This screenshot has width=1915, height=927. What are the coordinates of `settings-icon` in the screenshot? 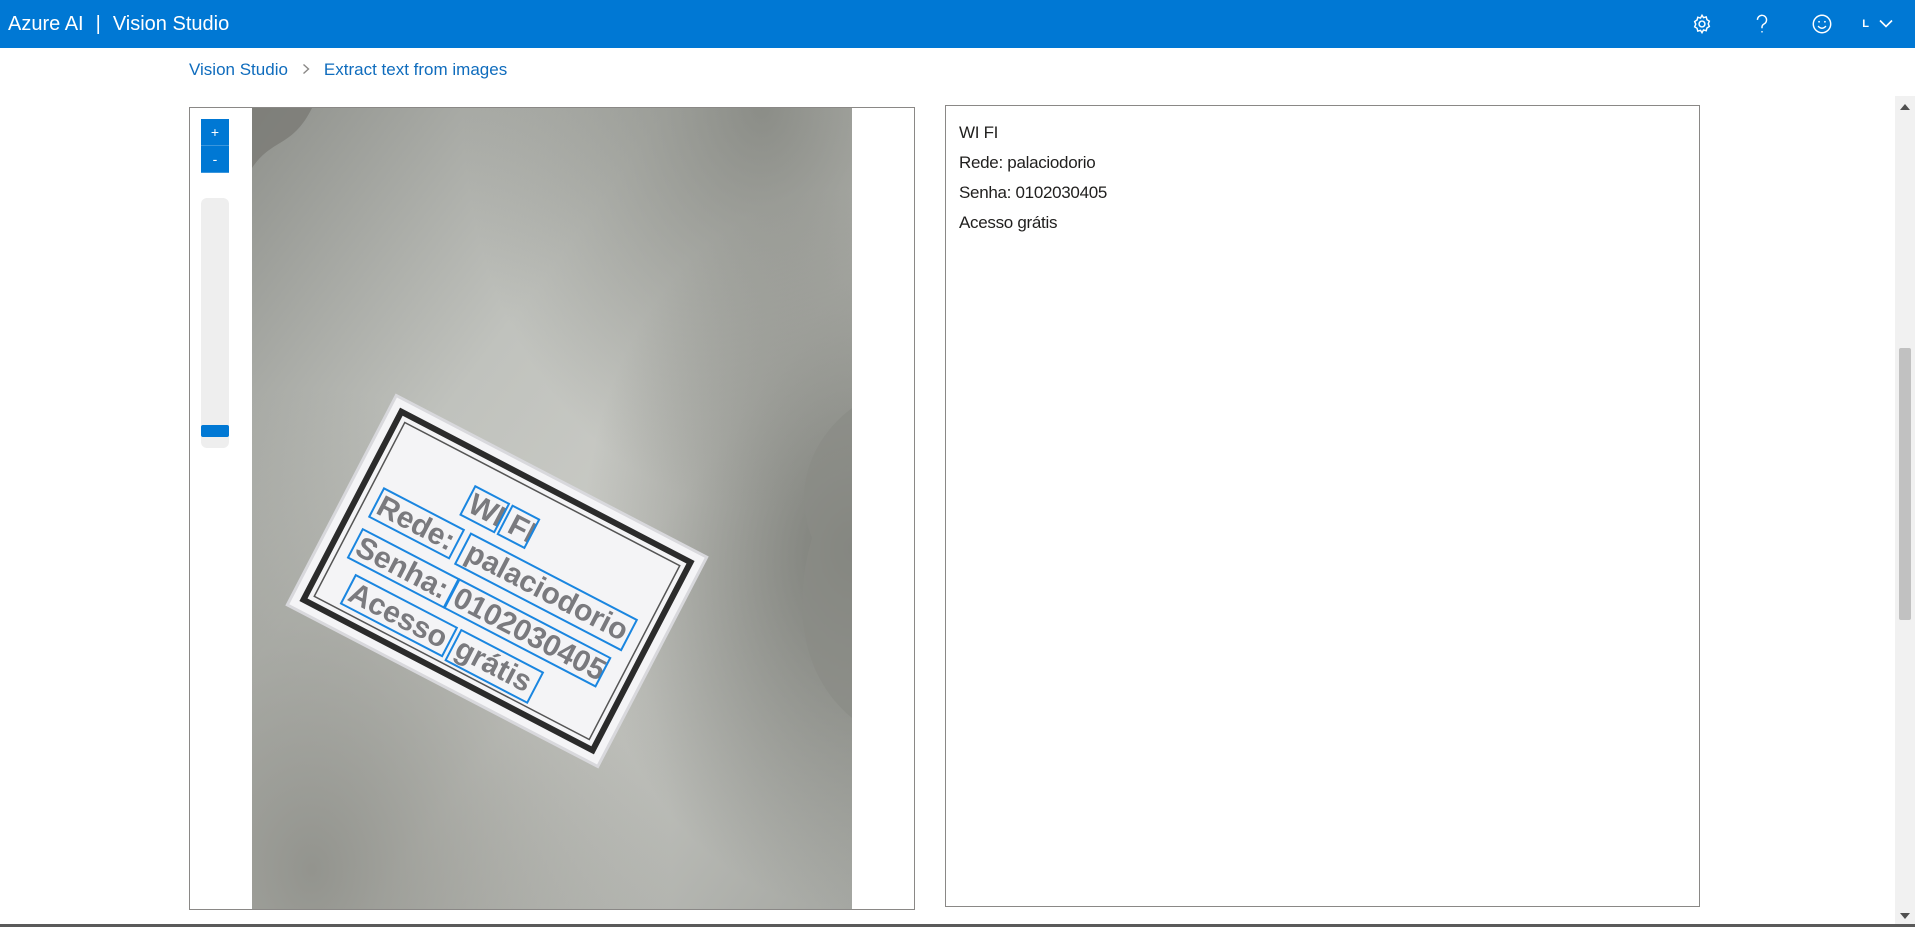 It's located at (1702, 24).